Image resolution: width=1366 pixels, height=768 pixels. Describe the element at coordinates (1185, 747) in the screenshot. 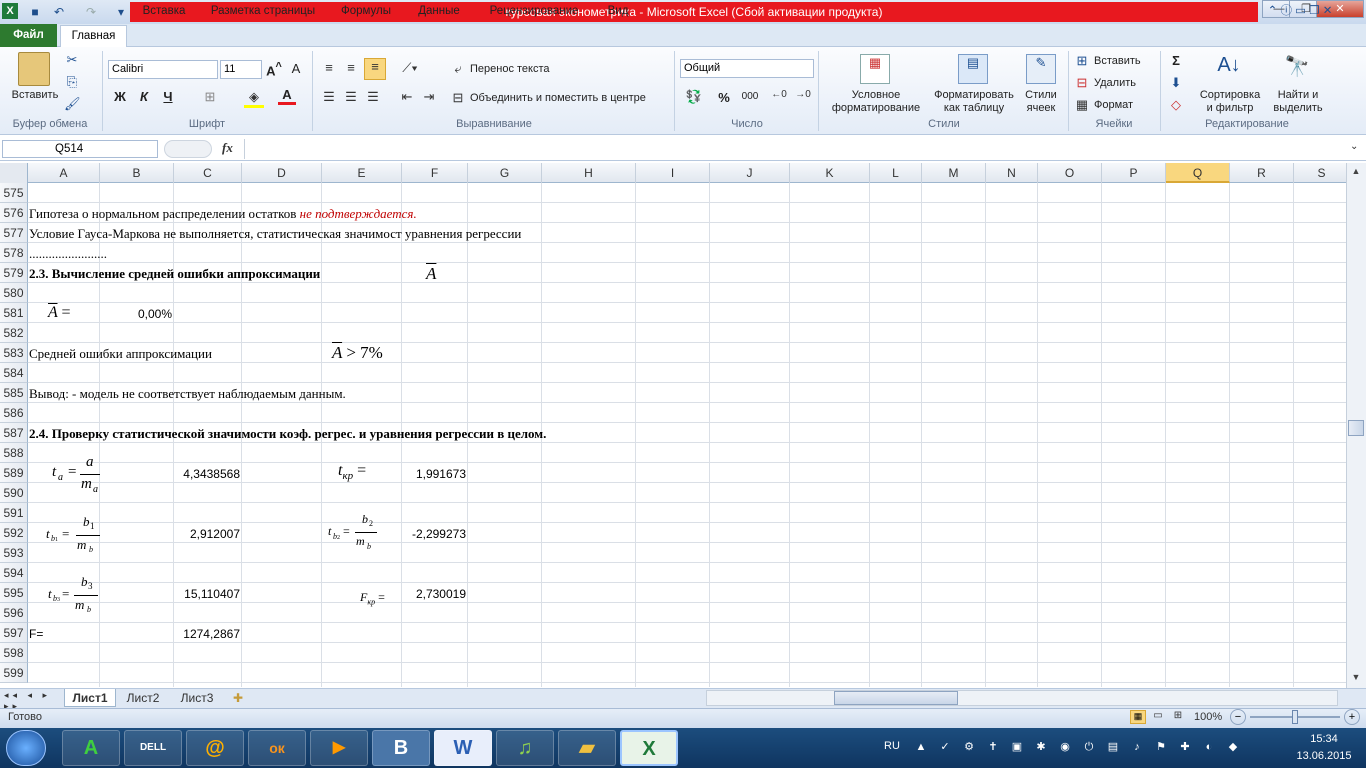

I see `tray-icon: ✚` at that location.